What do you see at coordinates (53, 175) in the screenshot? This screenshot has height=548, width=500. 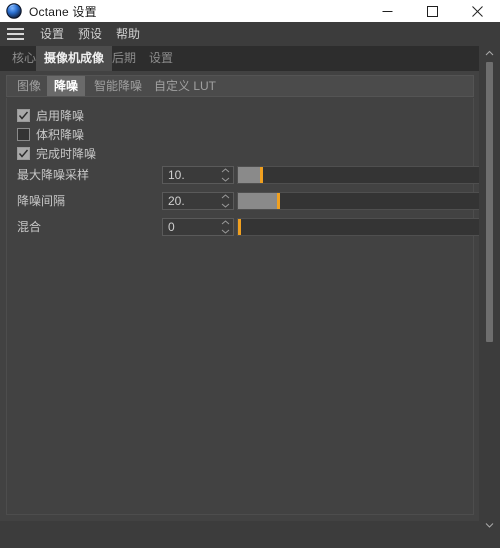 I see `label-max-denoise-samples: 最大降噪采样` at bounding box center [53, 175].